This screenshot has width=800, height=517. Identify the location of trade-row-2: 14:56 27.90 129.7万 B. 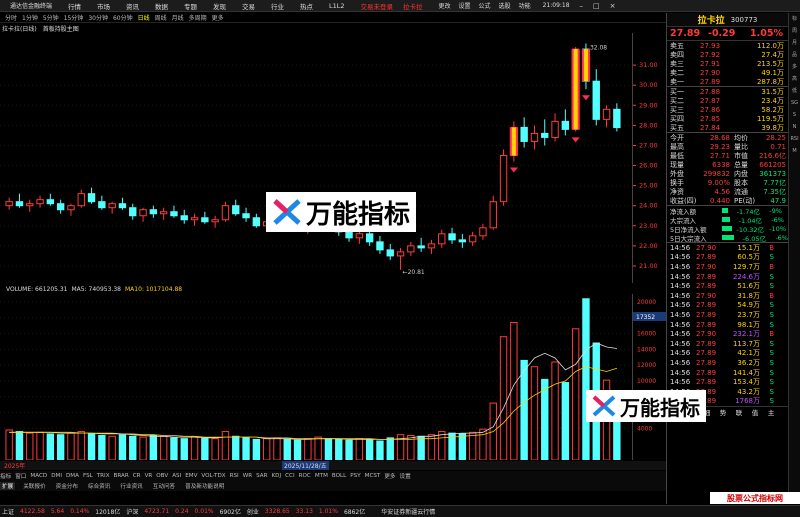
(727, 267).